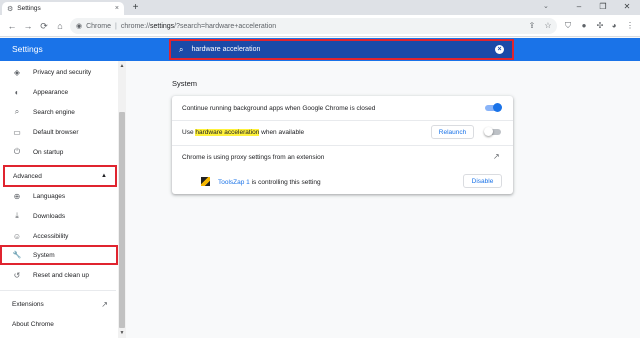 This screenshot has width=640, height=338. I want to click on menu-icon: ⋮, so click(630, 26).